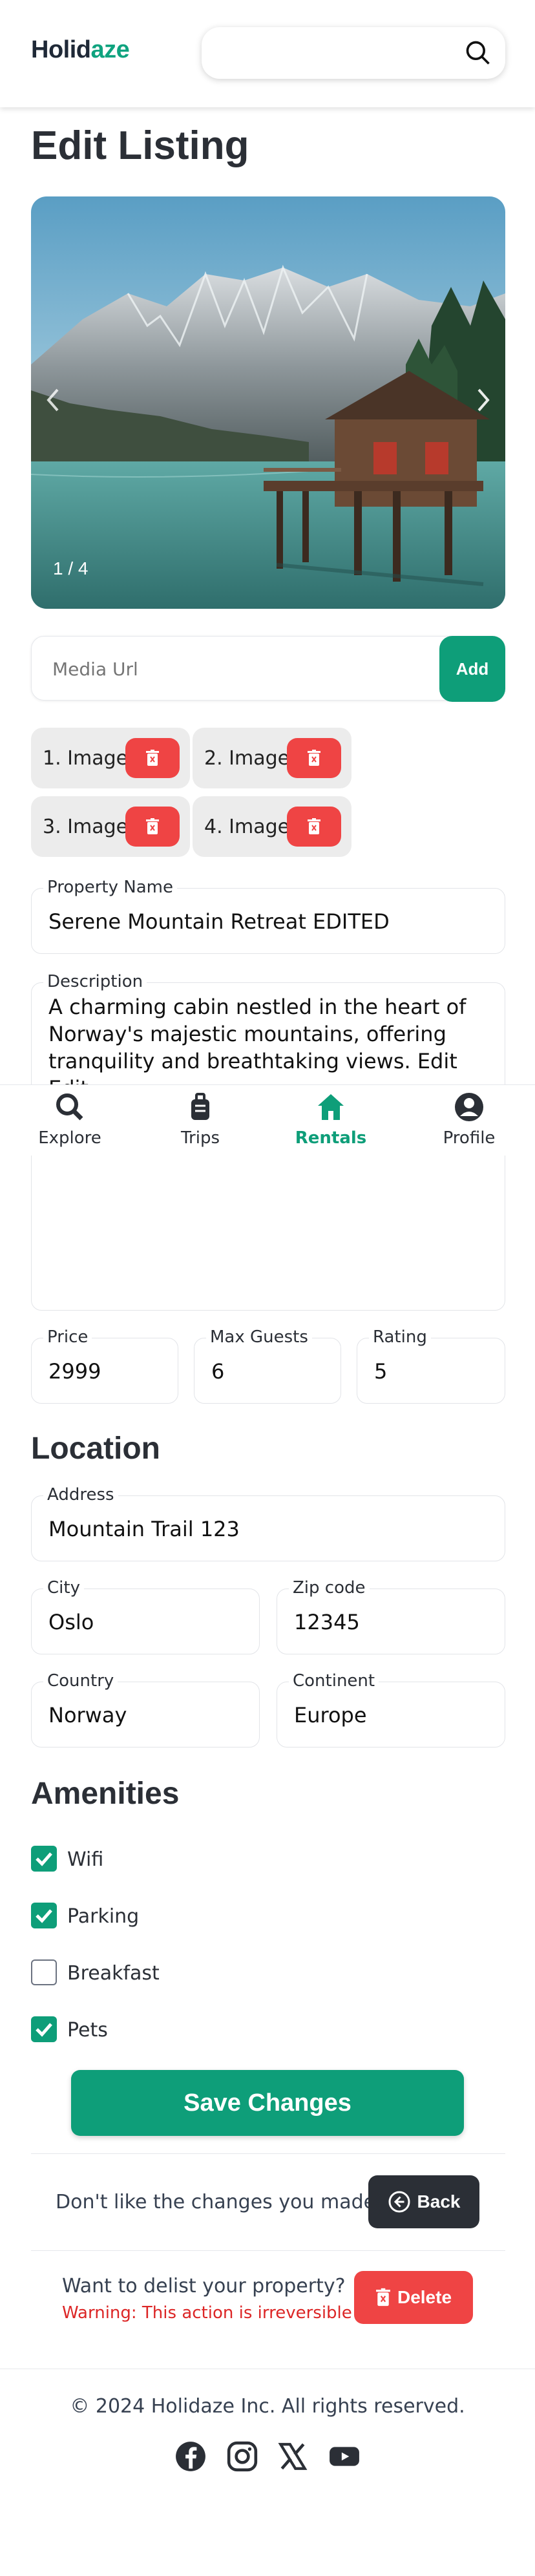 This screenshot has height=2576, width=535. Describe the element at coordinates (267, 2103) in the screenshot. I see `save-changes-button: Save Changes` at that location.